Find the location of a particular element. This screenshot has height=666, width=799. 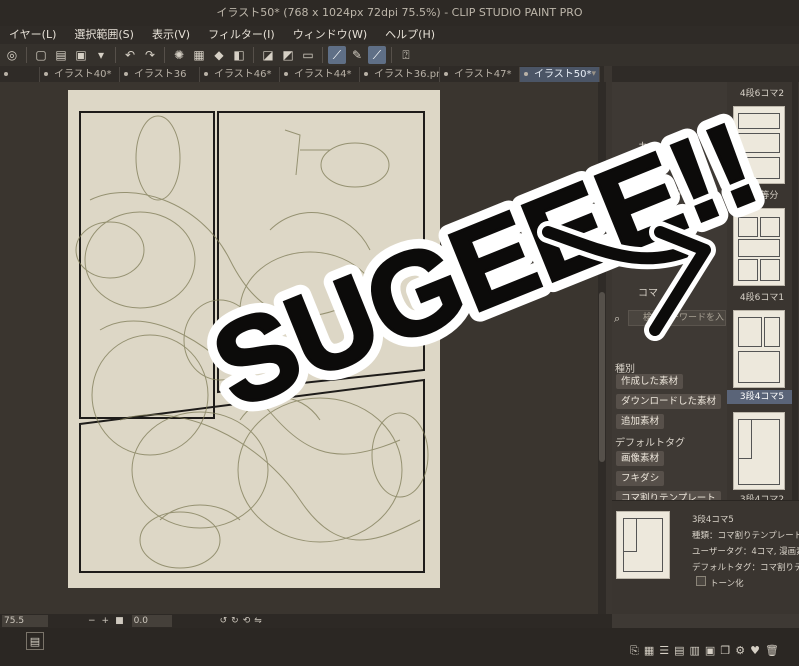

tone-checkbox is located at coordinates (701, 581).